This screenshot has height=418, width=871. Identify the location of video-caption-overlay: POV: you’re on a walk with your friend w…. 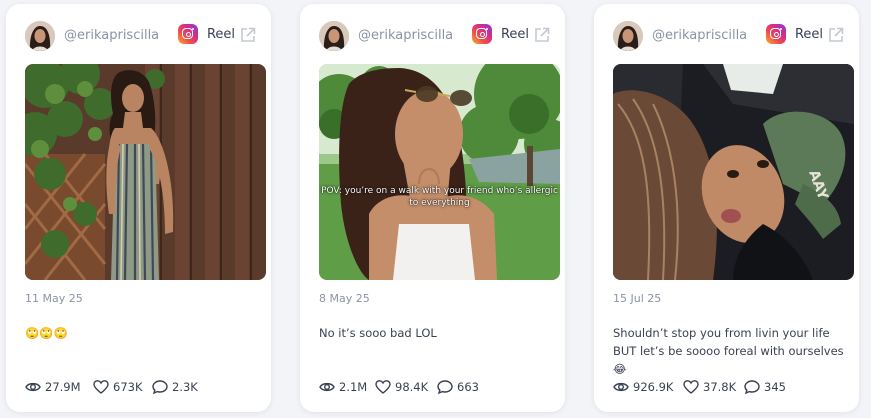
(439, 197).